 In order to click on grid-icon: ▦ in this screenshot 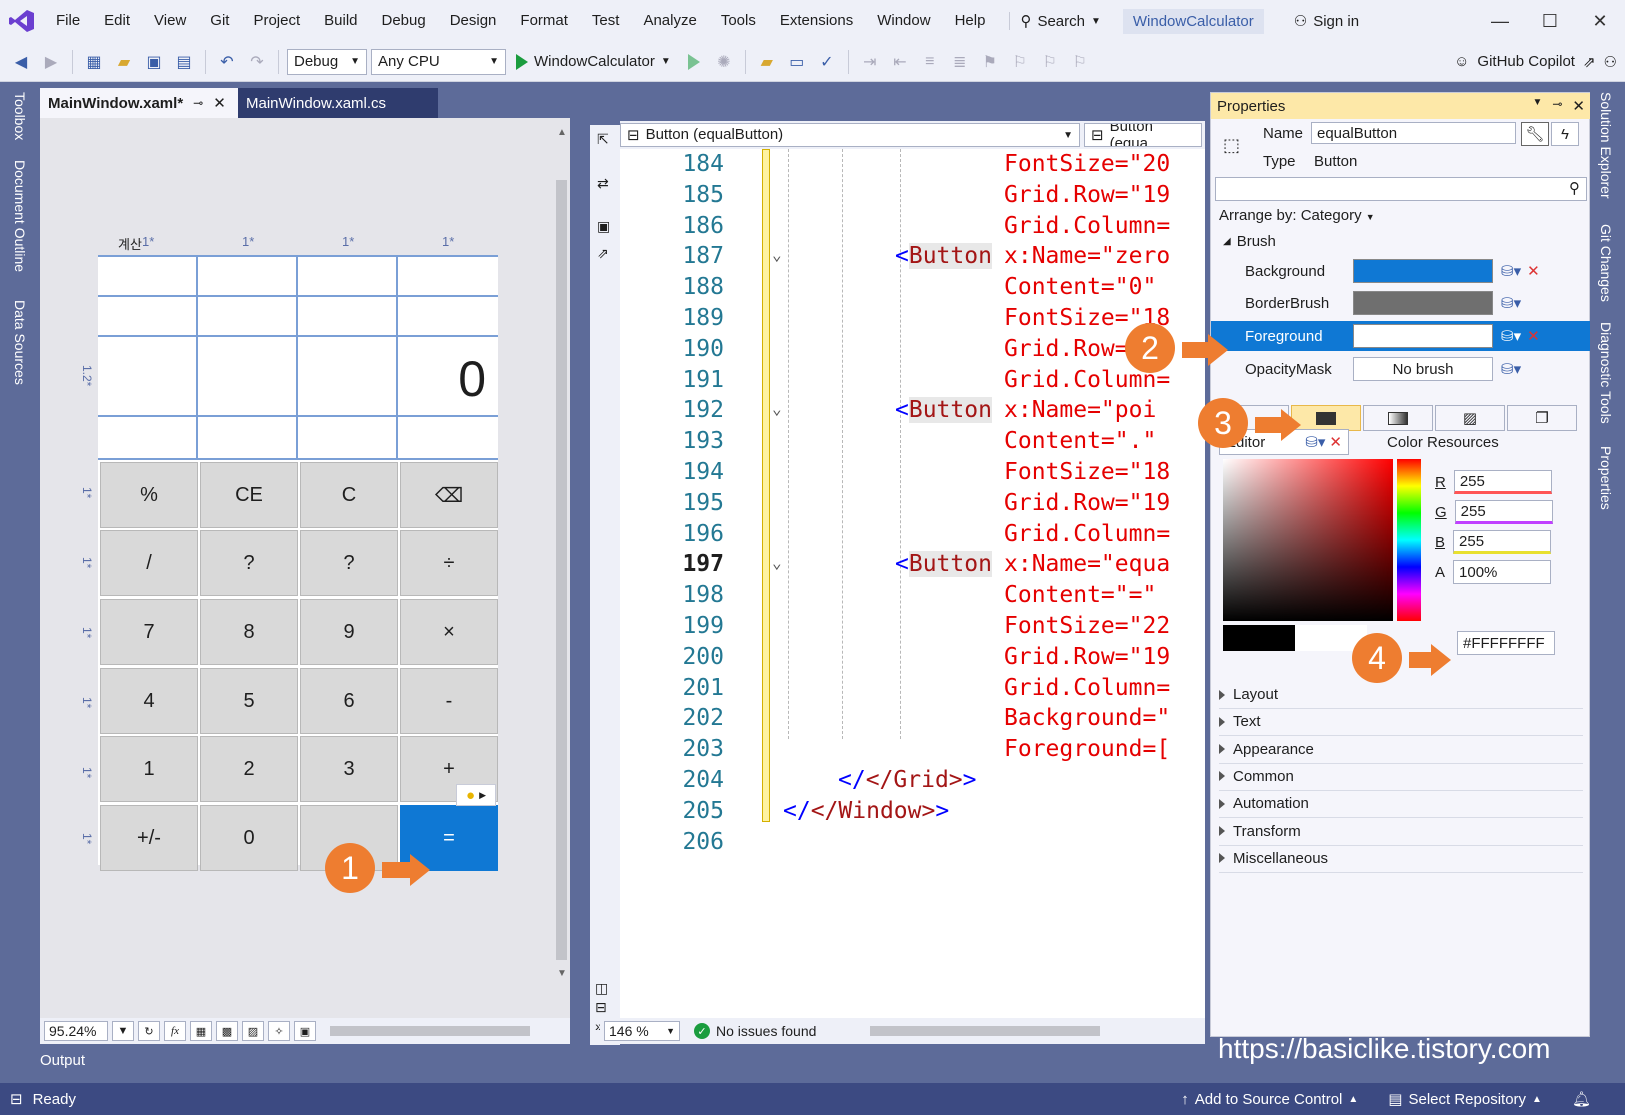, I will do `click(201, 1031)`.